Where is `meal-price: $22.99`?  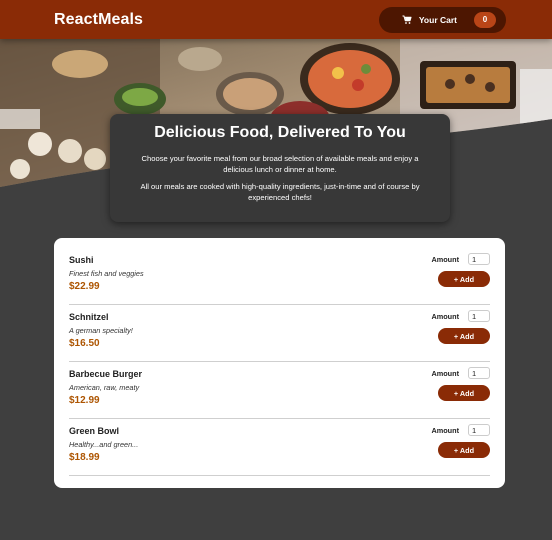 meal-price: $22.99 is located at coordinates (84, 286).